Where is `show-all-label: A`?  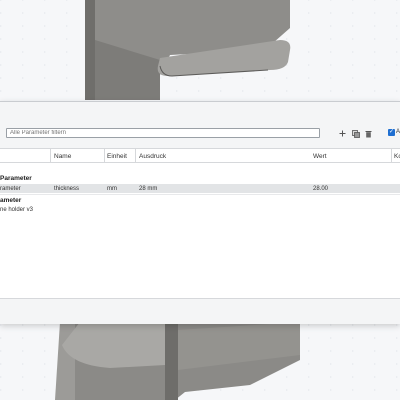 show-all-label: A is located at coordinates (398, 132).